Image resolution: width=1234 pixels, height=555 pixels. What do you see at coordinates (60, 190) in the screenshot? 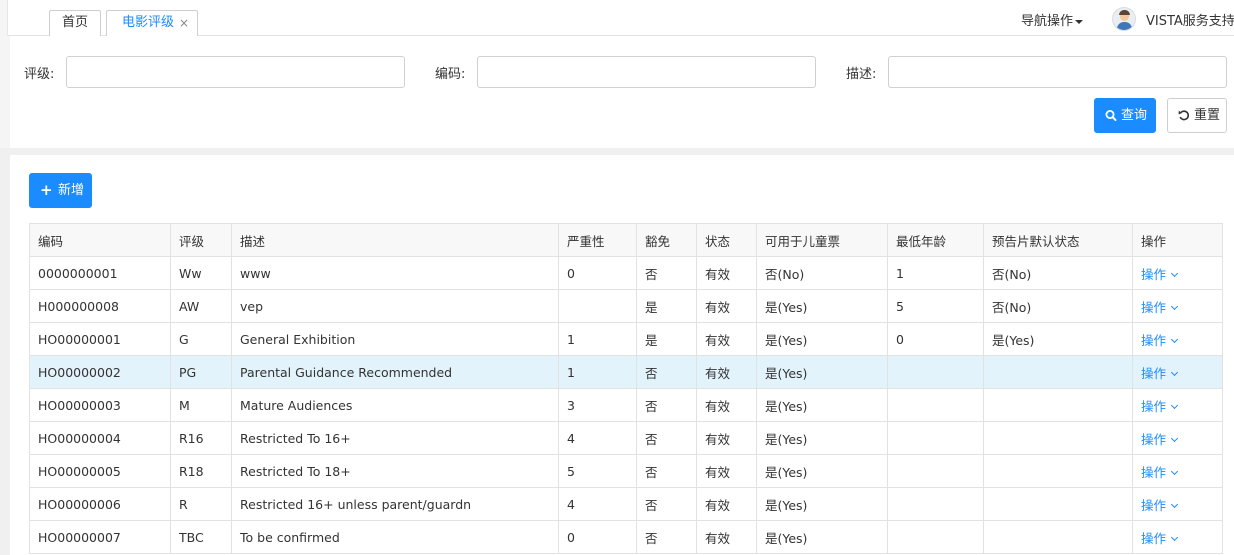
I see `add-button: + 新增` at bounding box center [60, 190].